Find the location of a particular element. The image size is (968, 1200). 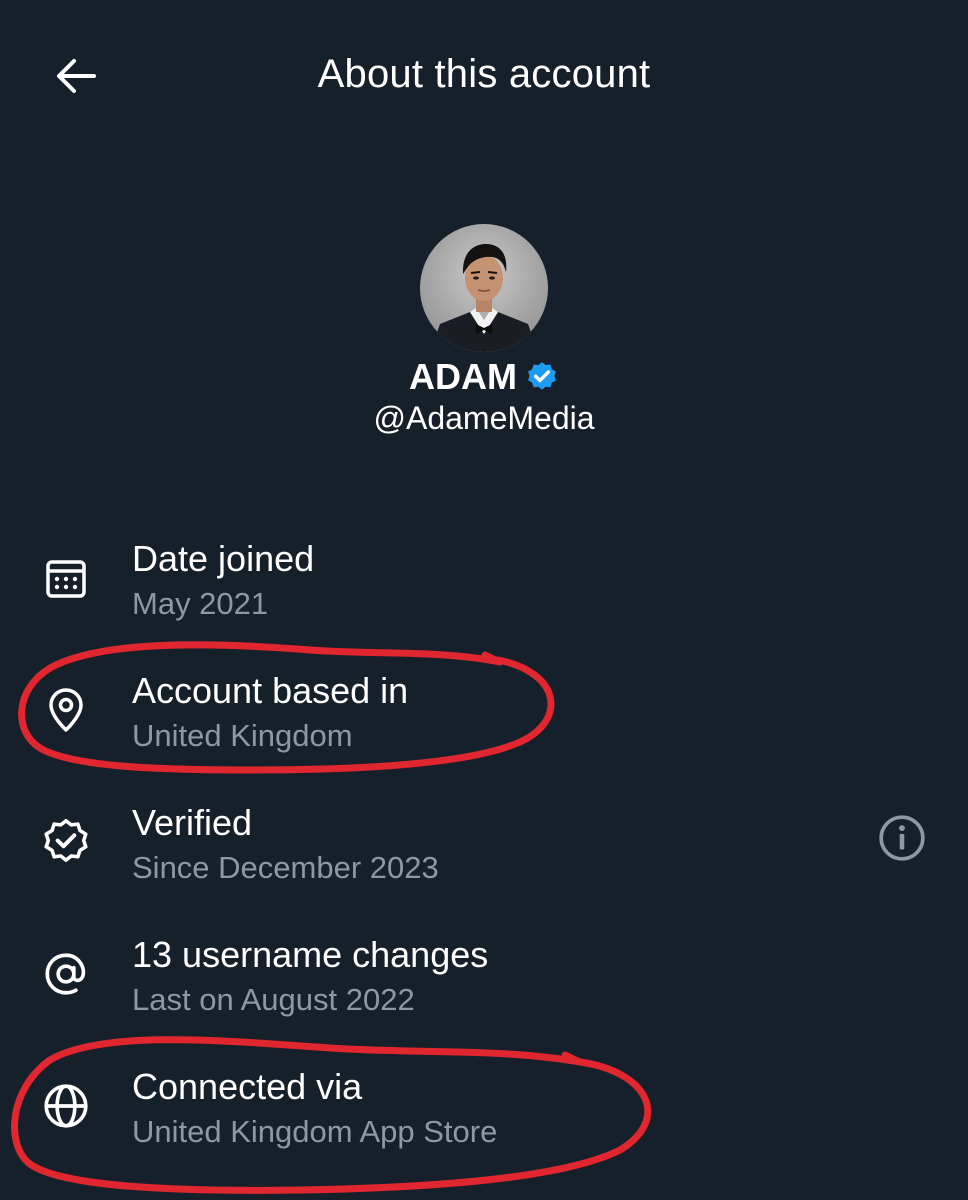

location-pin-icon is located at coordinates (66, 710).